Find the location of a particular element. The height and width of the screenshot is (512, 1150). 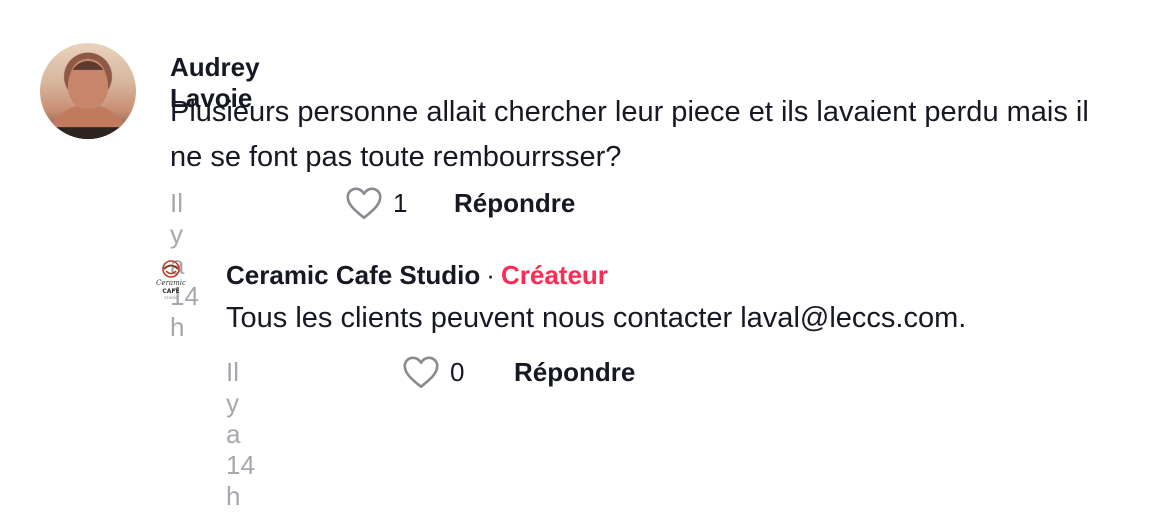

reply-reply-button: Répondre is located at coordinates (574, 372).